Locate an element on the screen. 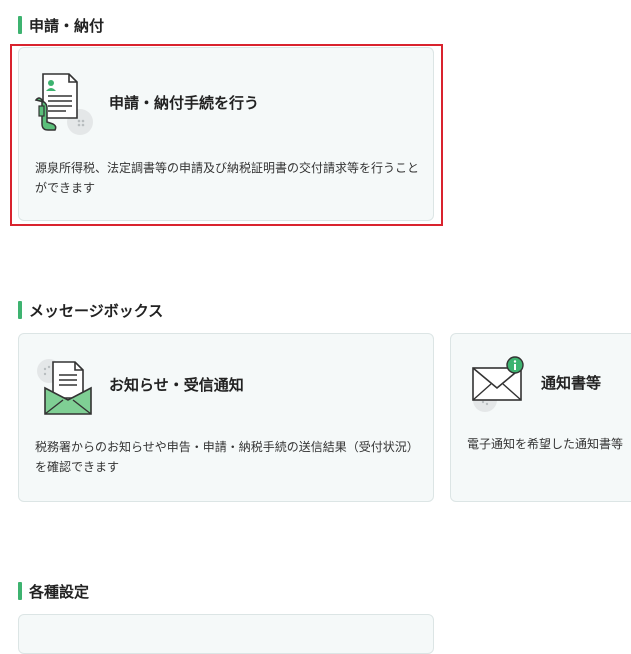 This screenshot has width=631, height=654. section-heading-settings: 各種設定 is located at coordinates (53, 591).